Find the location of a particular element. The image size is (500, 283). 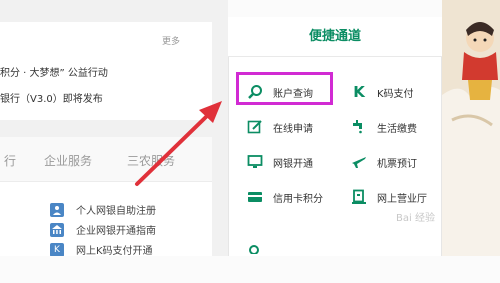

decoration-illustration is located at coordinates (471, 141).